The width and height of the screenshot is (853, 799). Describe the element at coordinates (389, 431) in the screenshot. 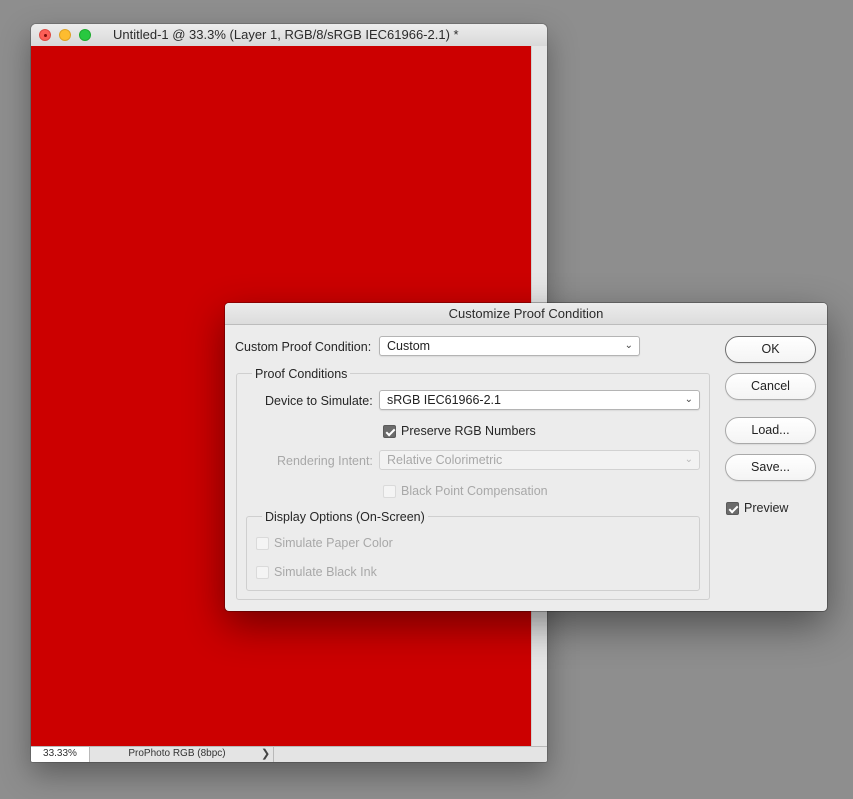

I see `preserve-rgb-checkbox` at that location.